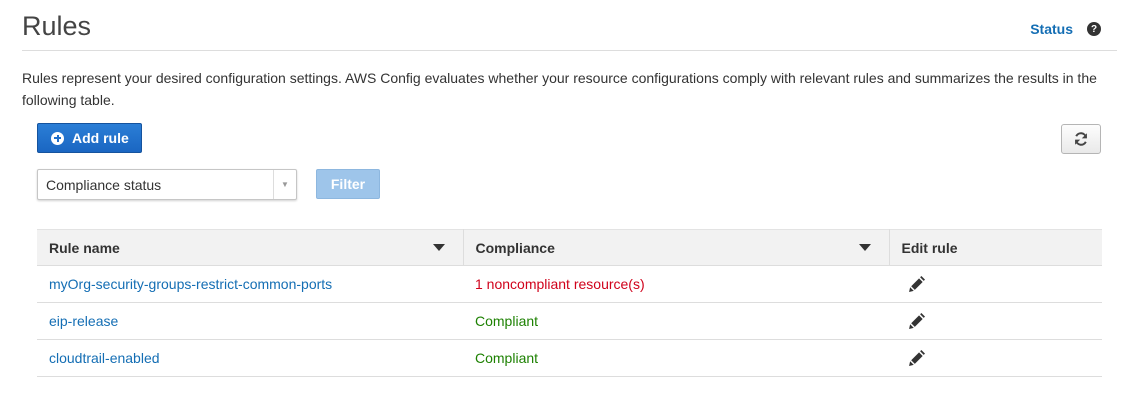  What do you see at coordinates (569, 50) in the screenshot?
I see `title-divider` at bounding box center [569, 50].